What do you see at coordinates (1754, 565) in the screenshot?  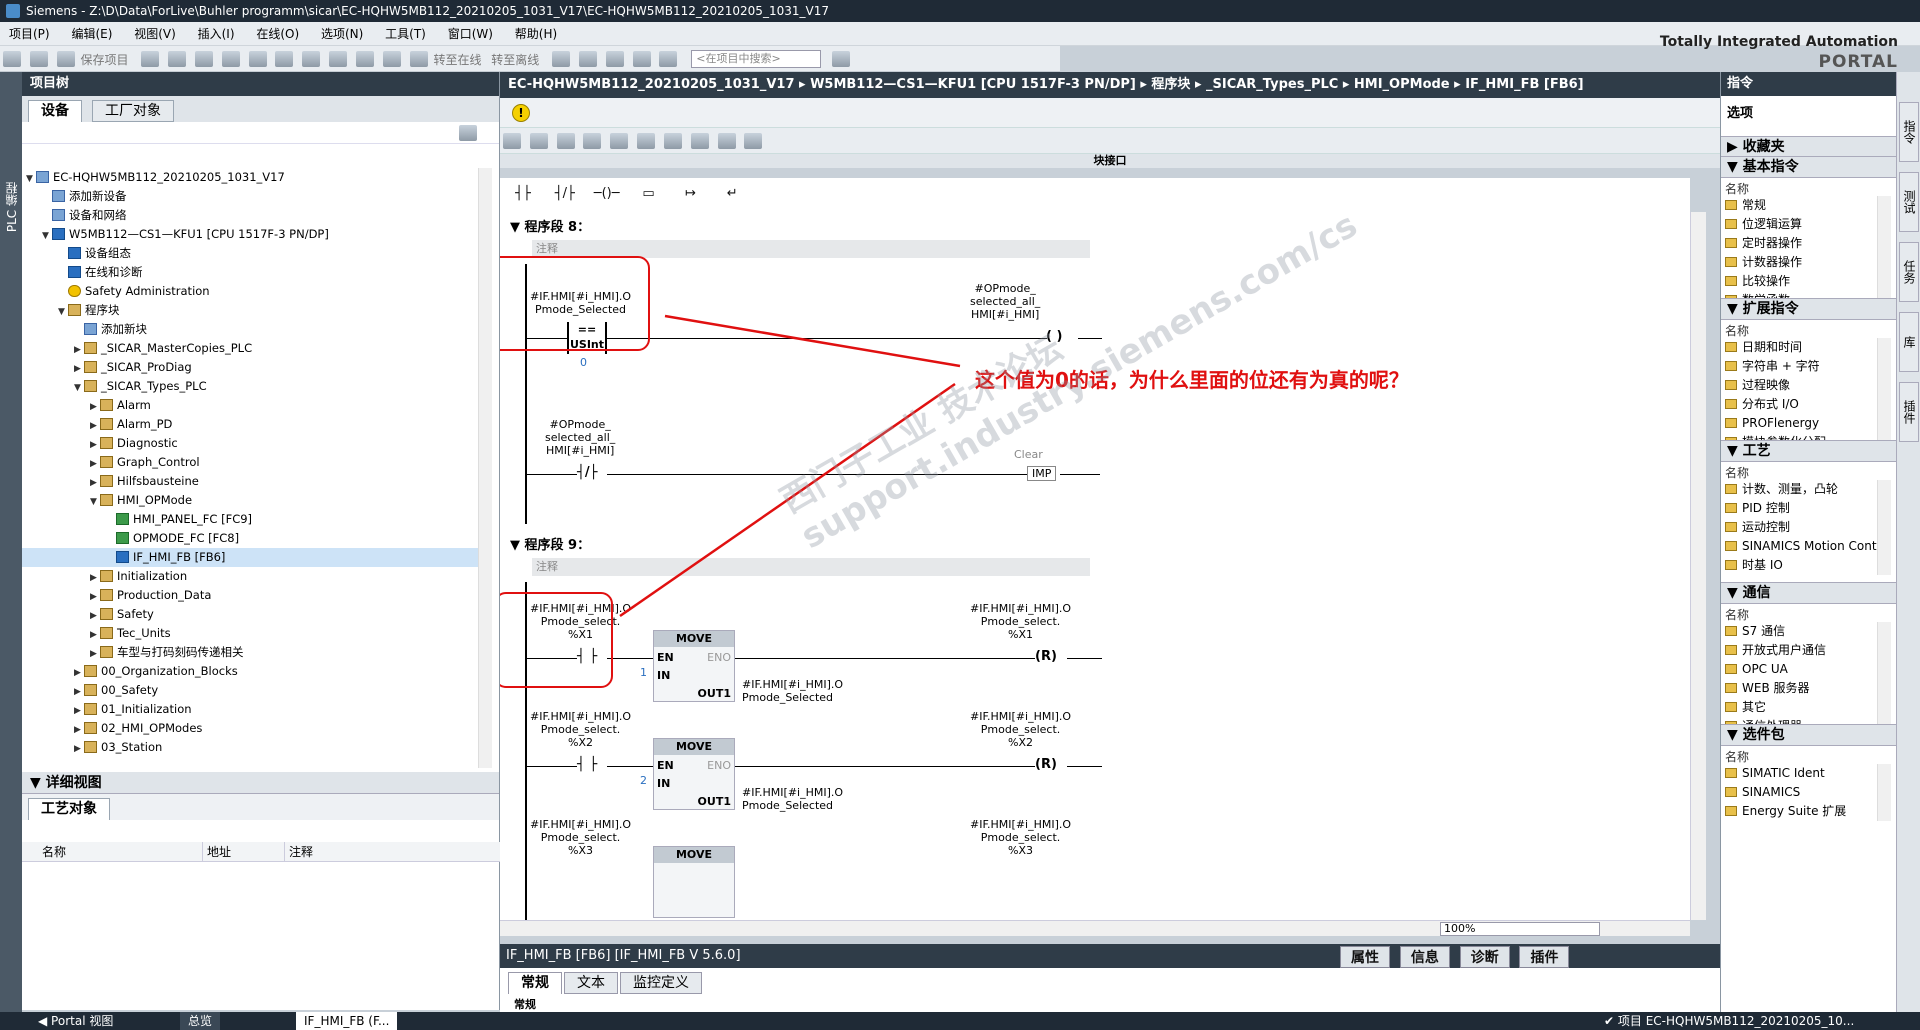 I see `instruction-folder: 时基 IO` at bounding box center [1754, 565].